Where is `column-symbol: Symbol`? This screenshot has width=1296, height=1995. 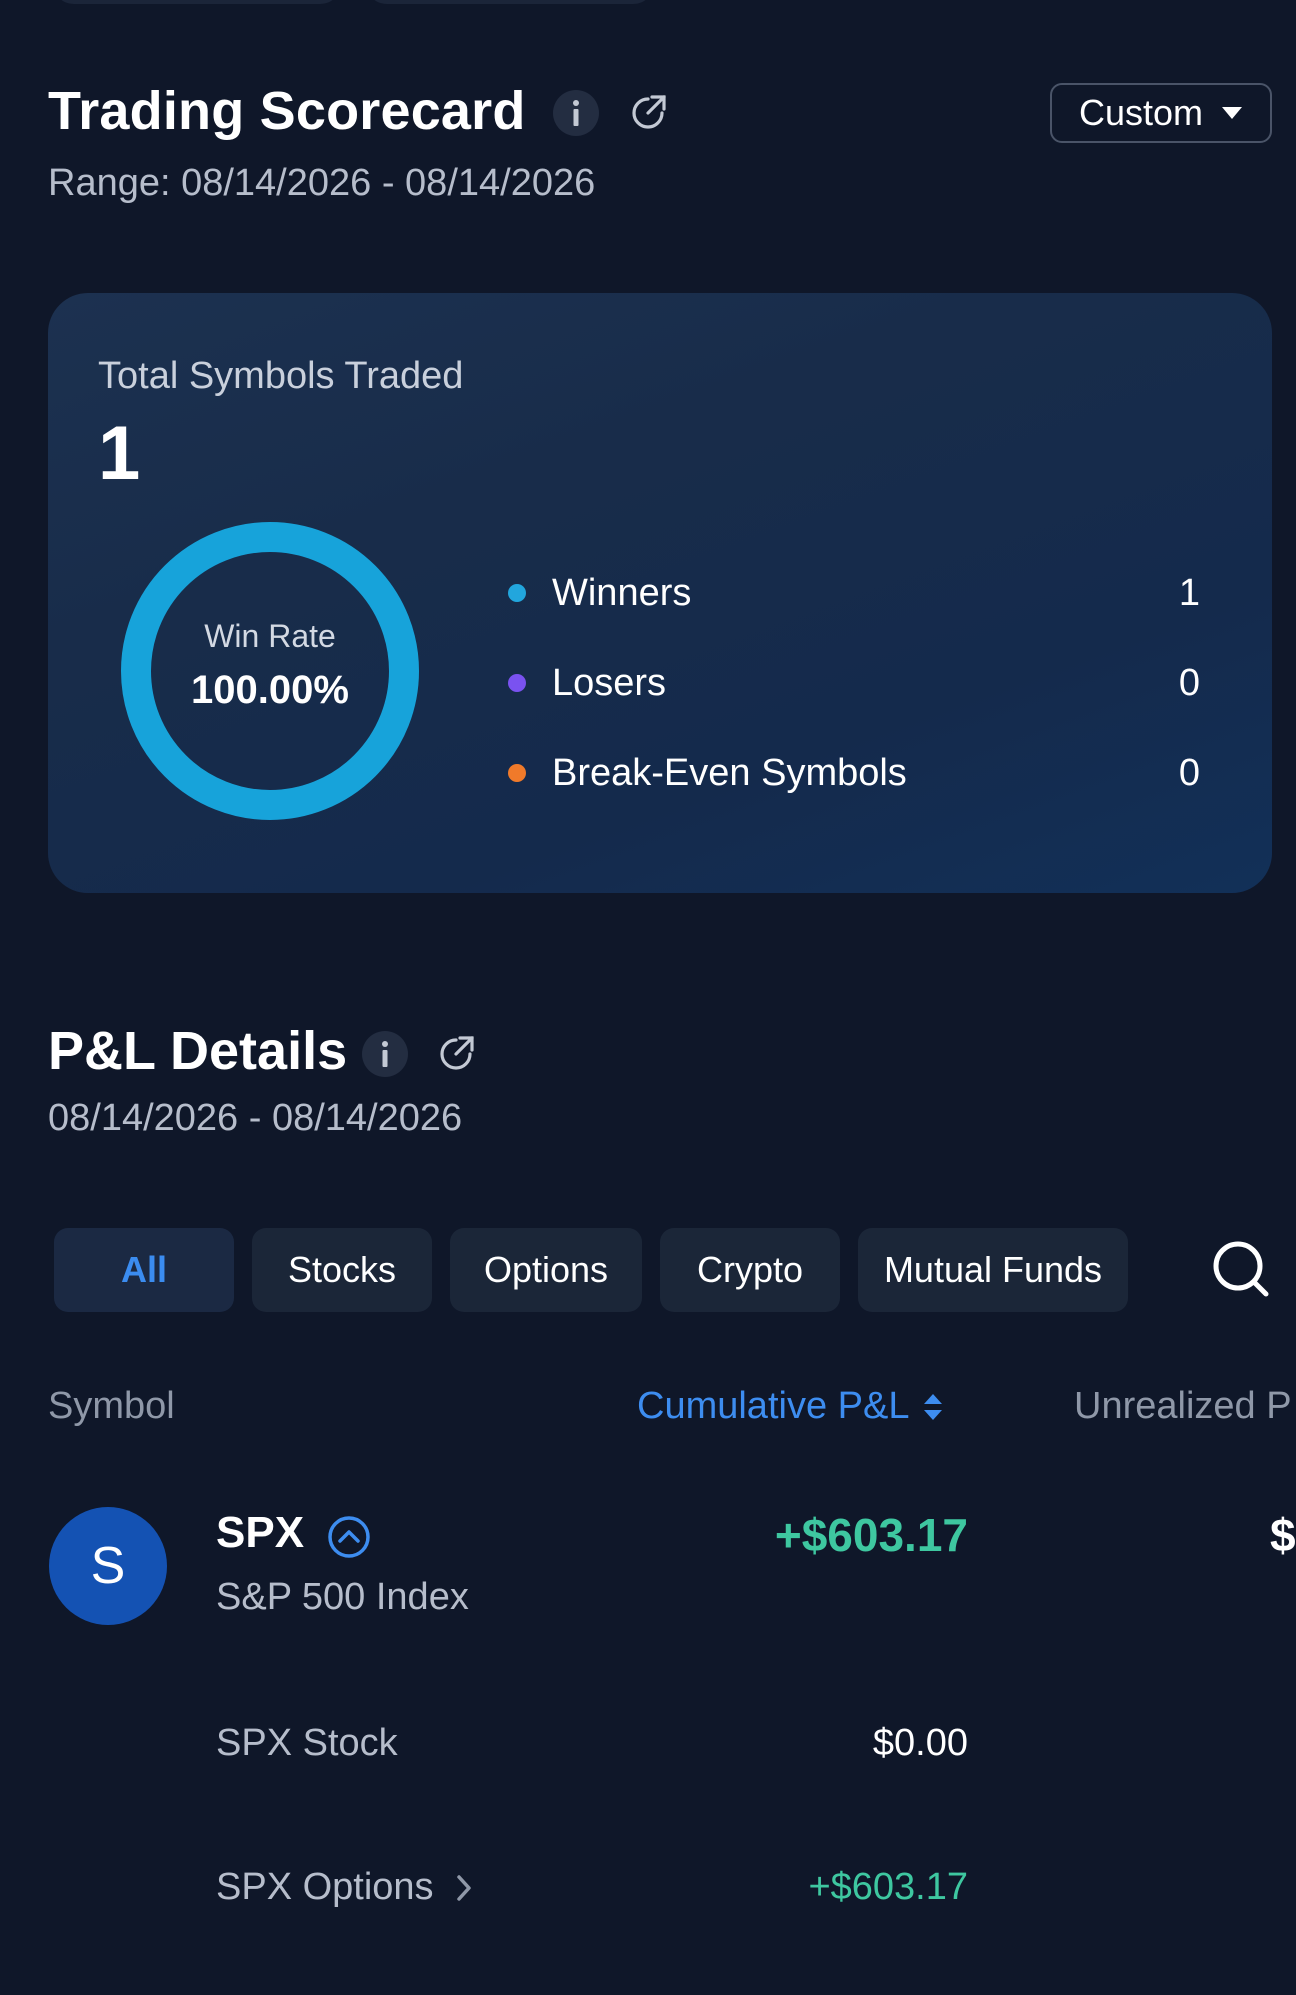
column-symbol: Symbol is located at coordinates (111, 1406).